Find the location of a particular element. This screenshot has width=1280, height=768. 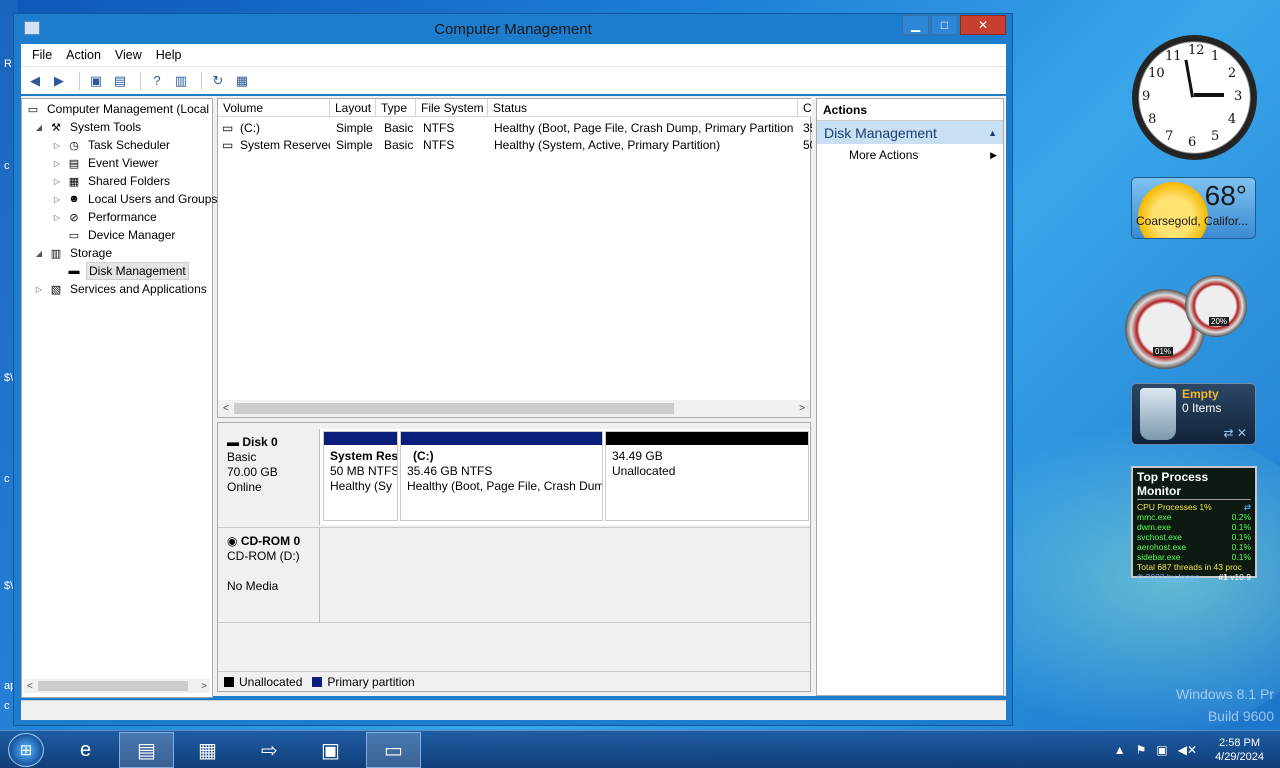

cpu-meter-gadget: 01% 20% is located at coordinates (1188, 322).